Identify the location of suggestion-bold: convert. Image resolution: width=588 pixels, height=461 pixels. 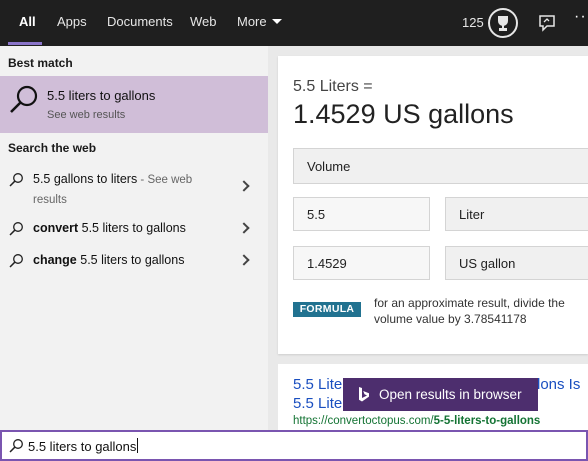
(56, 228).